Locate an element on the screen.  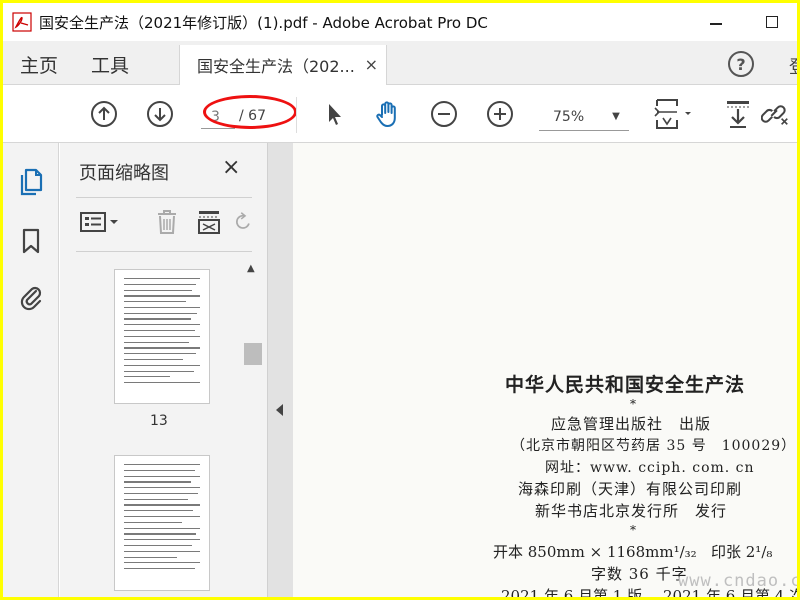
doc-distributor: 新华书店北京发行所 发行 is located at coordinates (631, 511).